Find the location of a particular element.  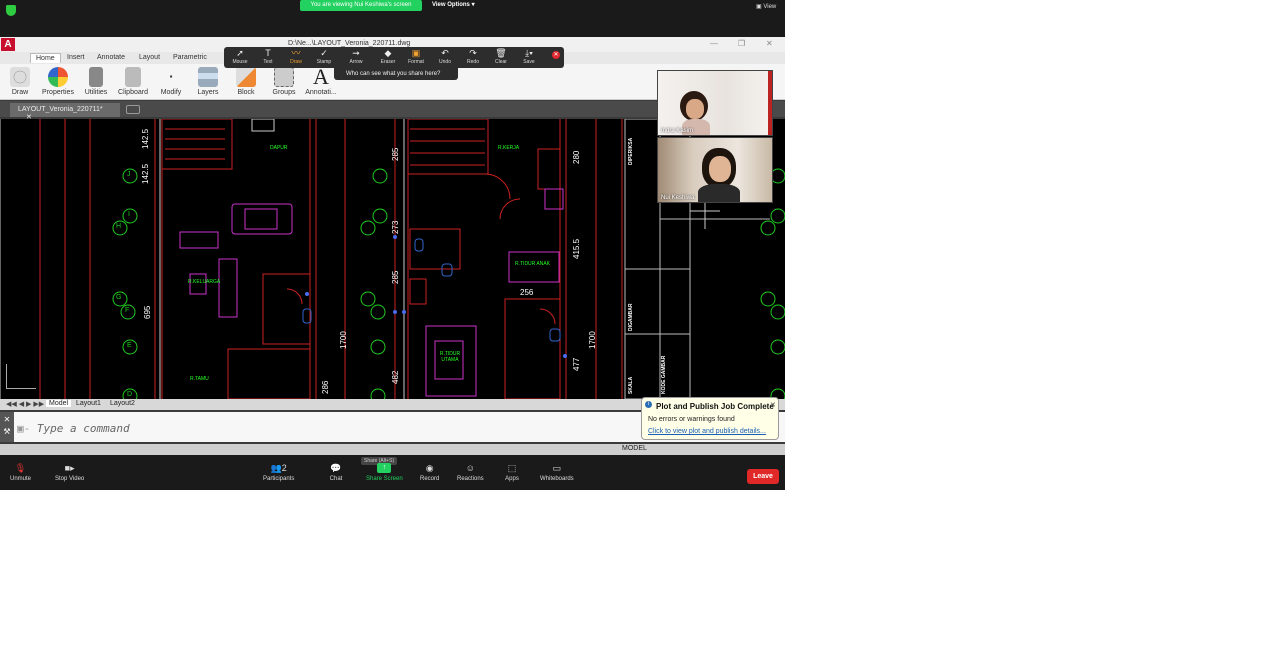

participants-icon: 👥2 is located at coordinates (278, 468).